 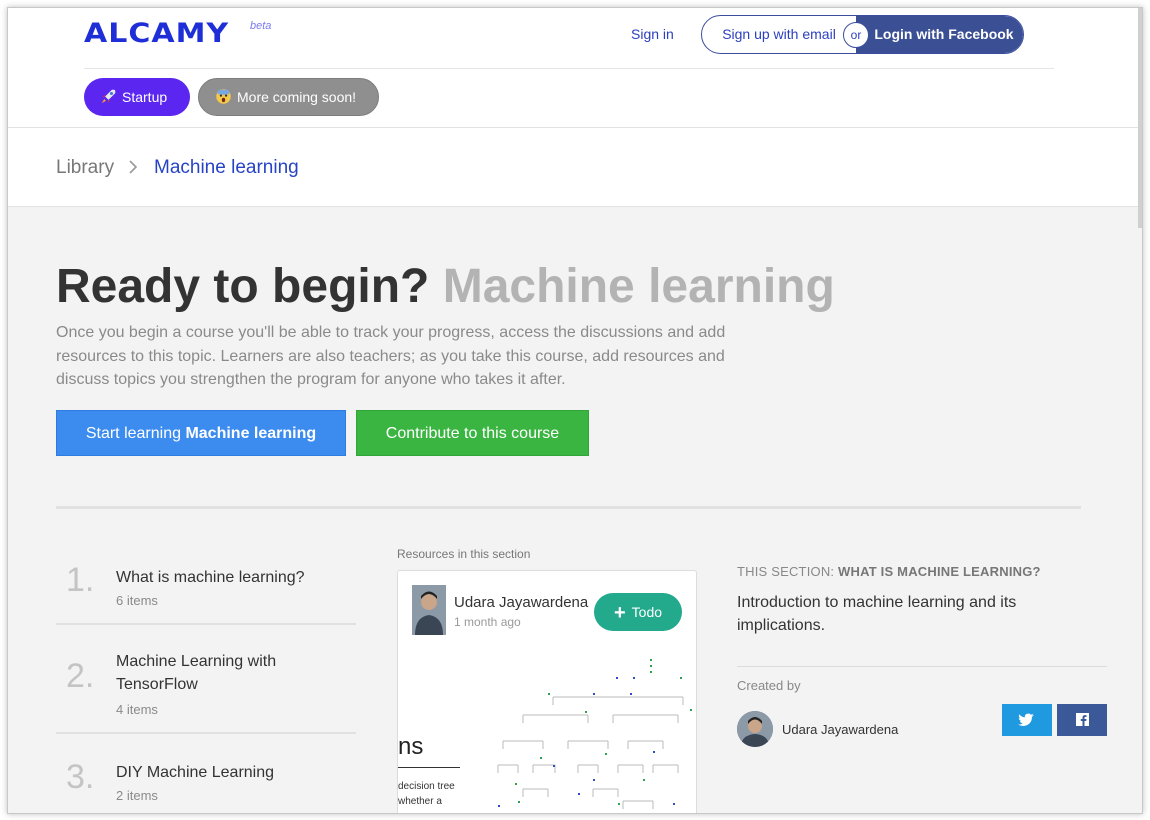 I want to click on breadcrumb-current: Machine learning, so click(x=226, y=168).